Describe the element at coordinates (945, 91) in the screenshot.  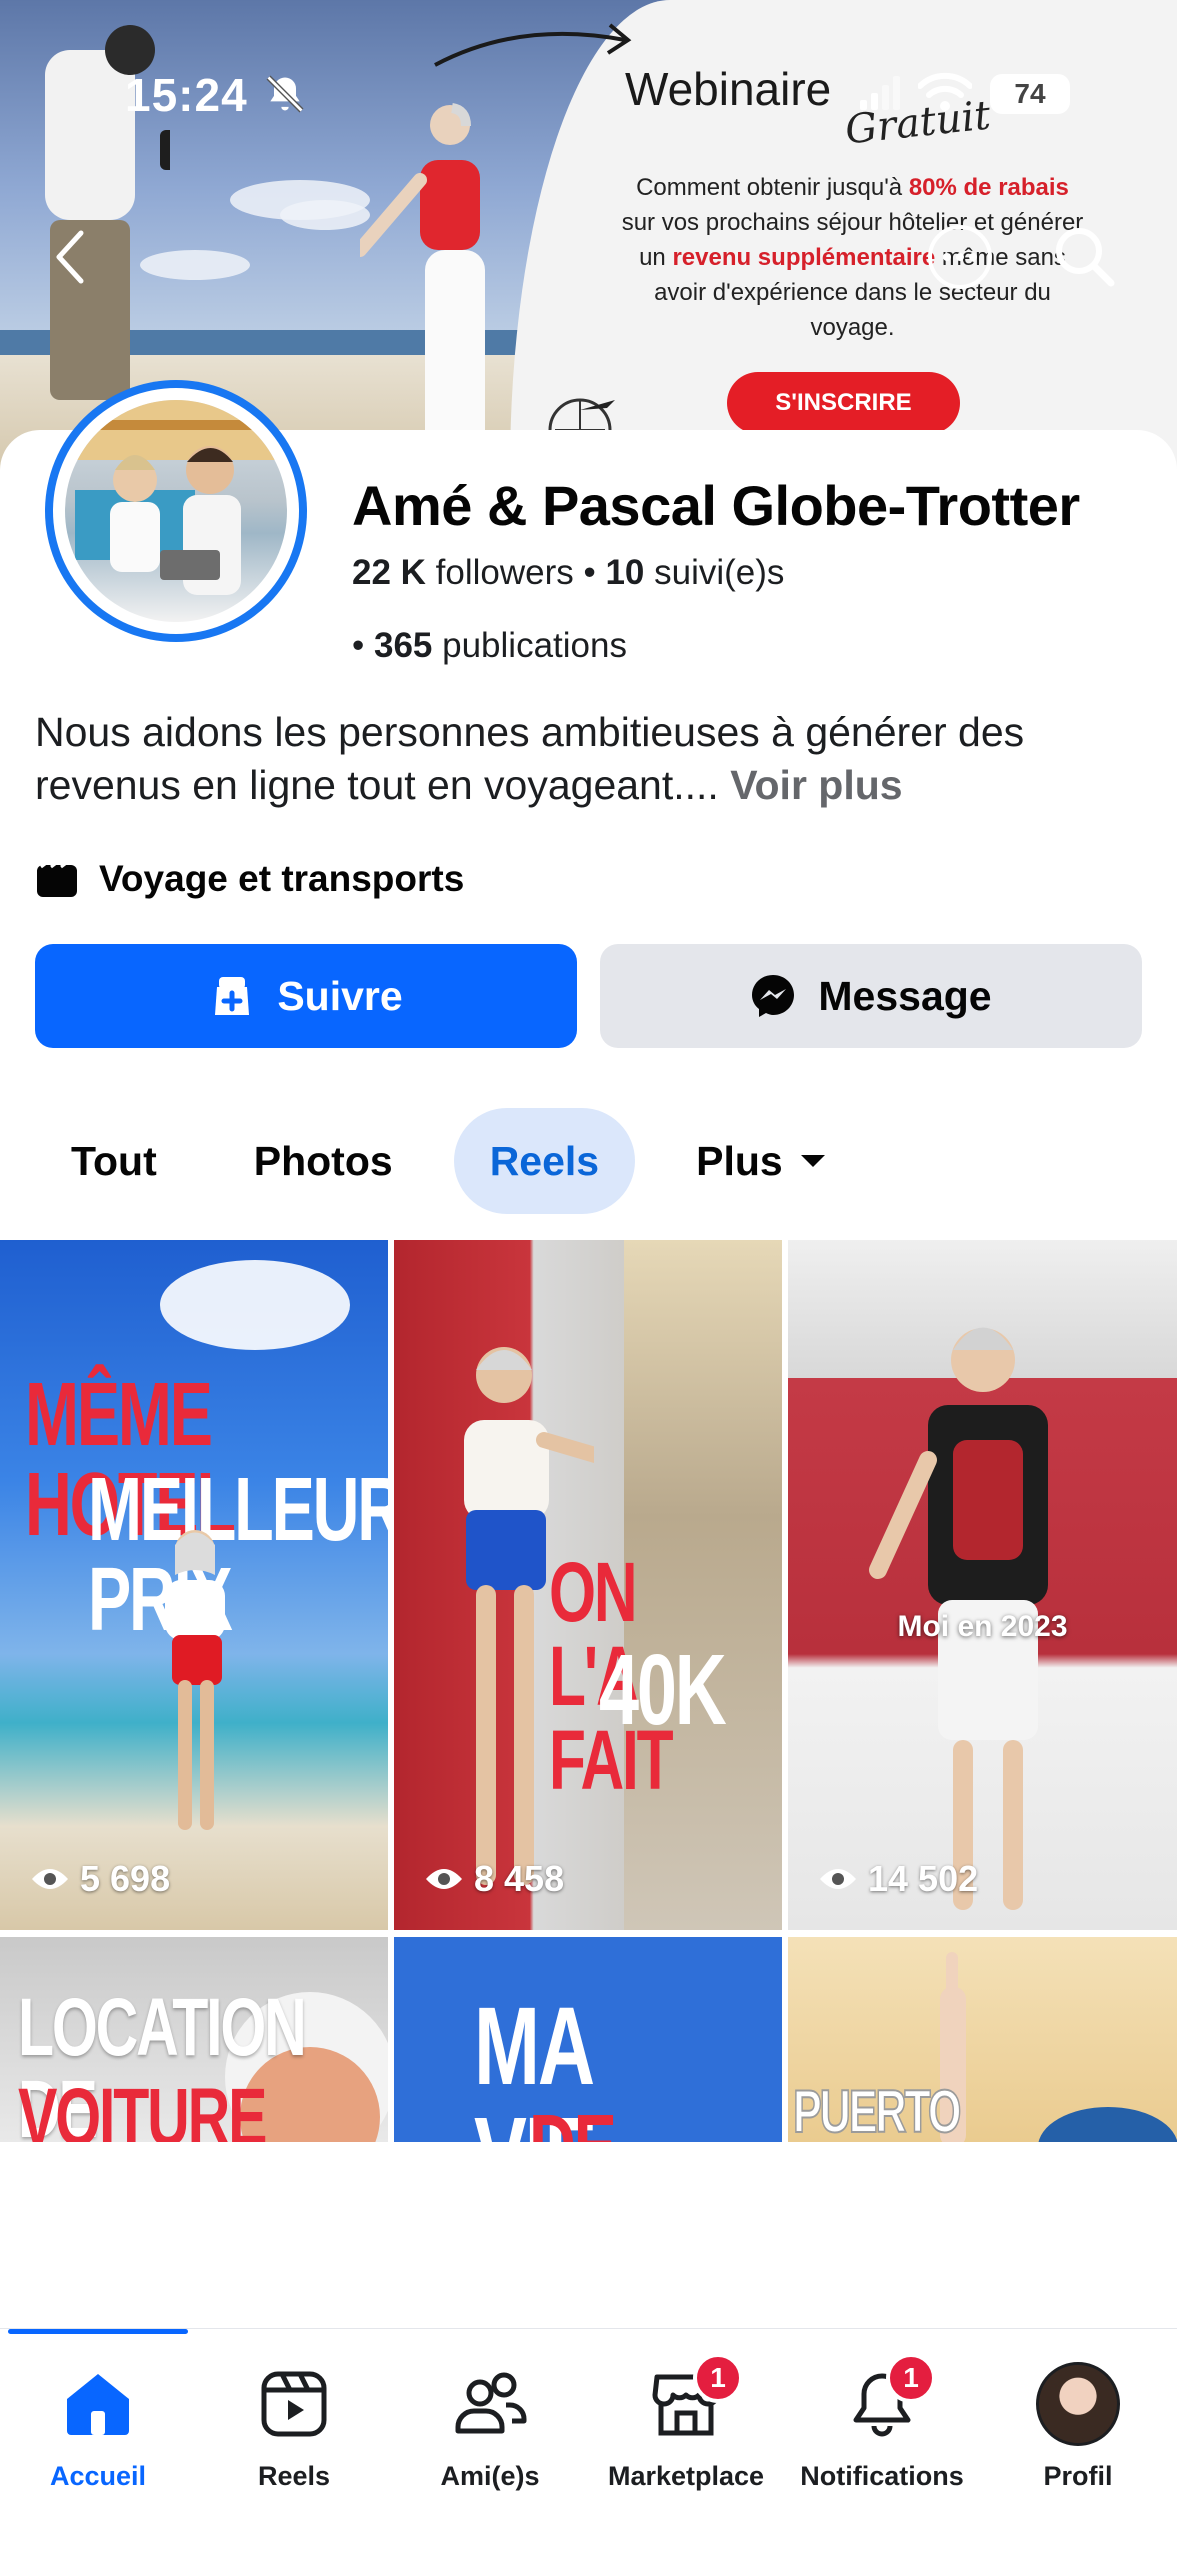
I see `wifi-icon` at that location.